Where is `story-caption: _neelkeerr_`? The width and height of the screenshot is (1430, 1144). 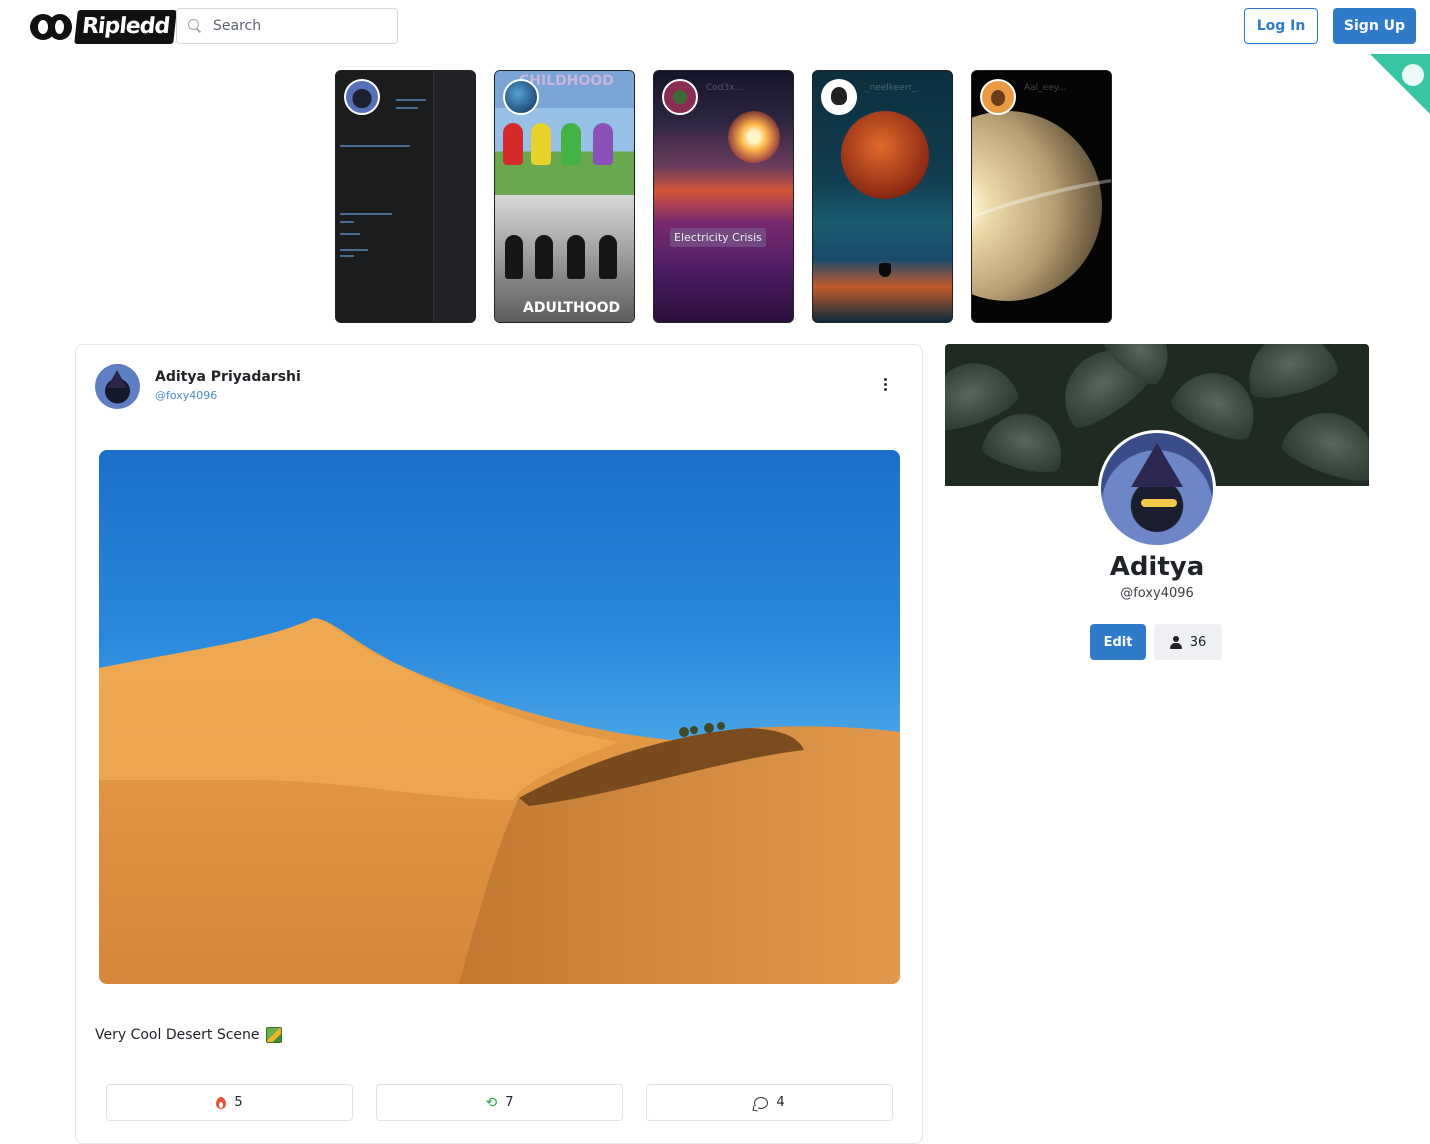
story-caption: _neelkeerr_ is located at coordinates (891, 88).